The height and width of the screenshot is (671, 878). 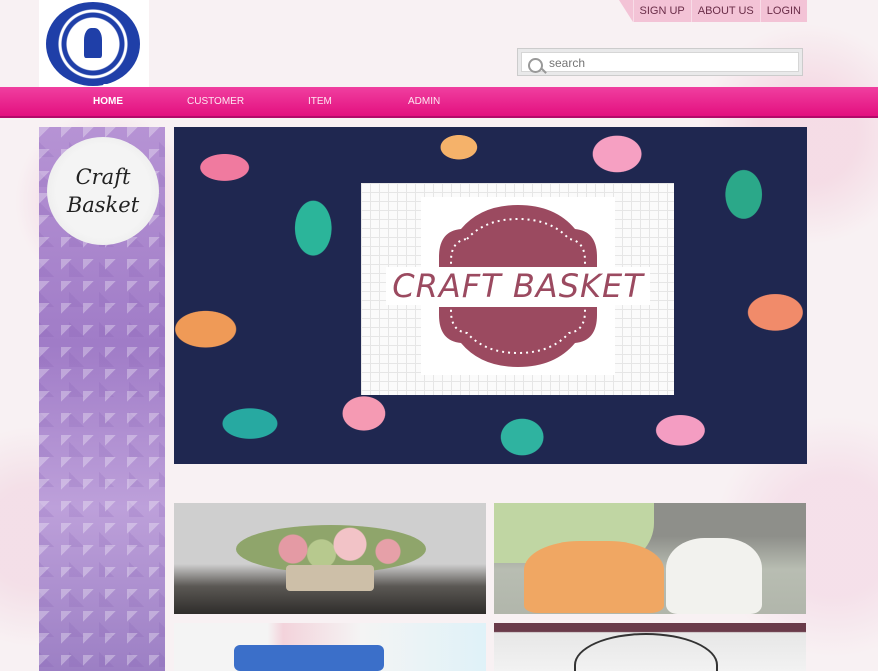 I want to click on banner-card: CRAFT BASKET, so click(x=517, y=289).